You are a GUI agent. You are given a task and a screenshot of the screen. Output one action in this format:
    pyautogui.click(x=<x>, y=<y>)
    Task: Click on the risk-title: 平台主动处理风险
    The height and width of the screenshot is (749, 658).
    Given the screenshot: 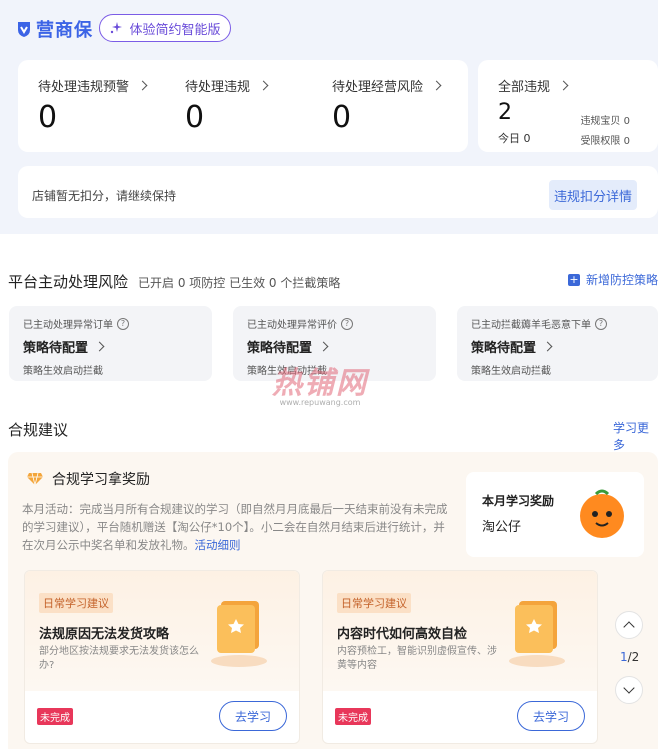 What is the action you would take?
    pyautogui.click(x=68, y=282)
    